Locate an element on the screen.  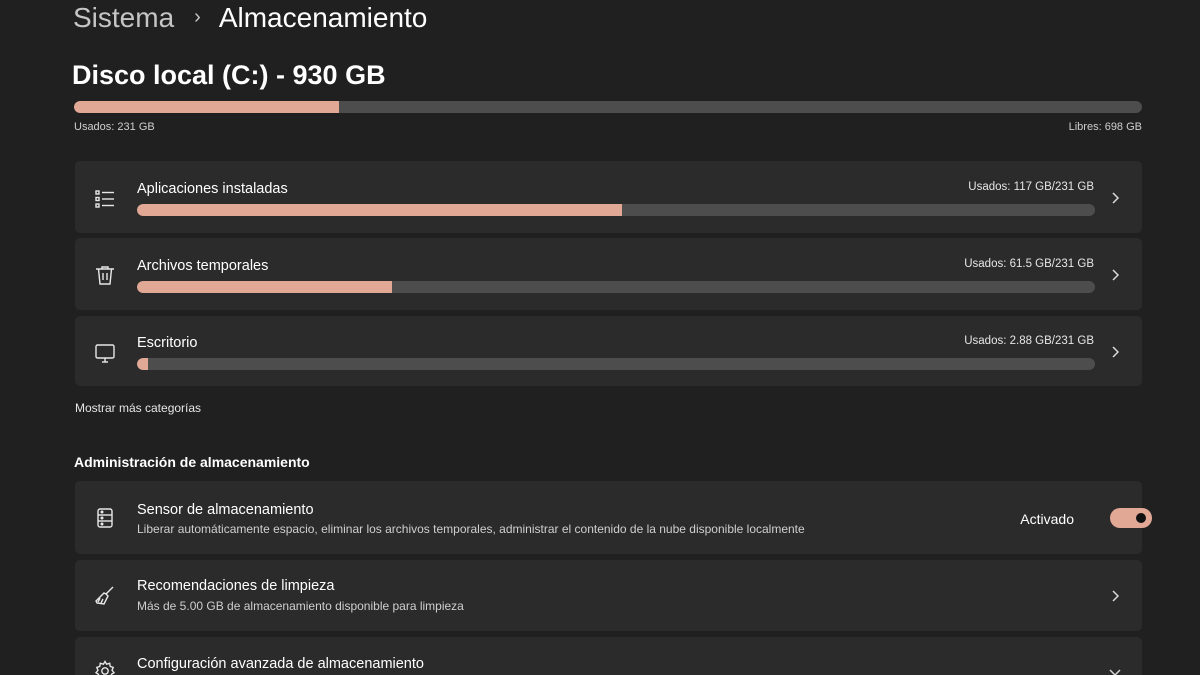
show-more-categories-link: Mostrar más categorías is located at coordinates (138, 408).